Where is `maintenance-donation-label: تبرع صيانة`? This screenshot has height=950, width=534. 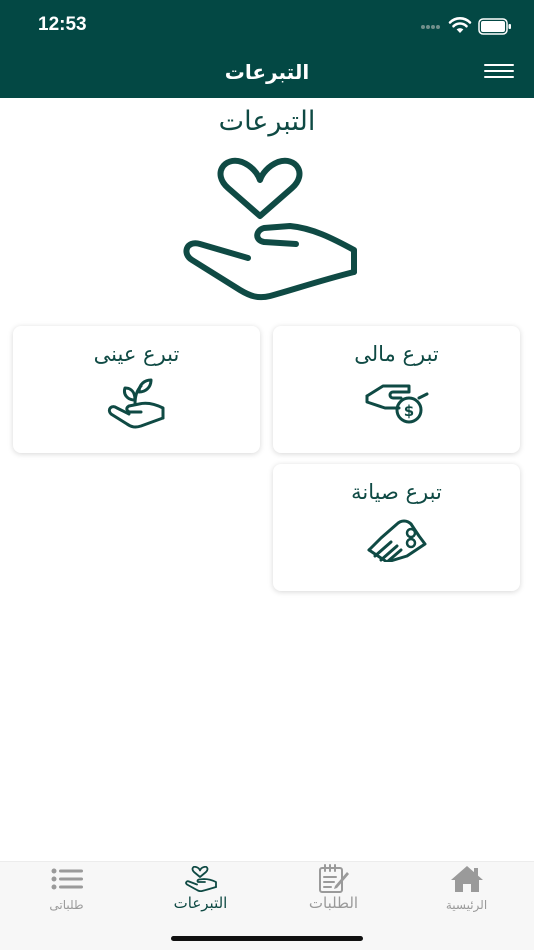 maintenance-donation-label: تبرع صيانة is located at coordinates (396, 492).